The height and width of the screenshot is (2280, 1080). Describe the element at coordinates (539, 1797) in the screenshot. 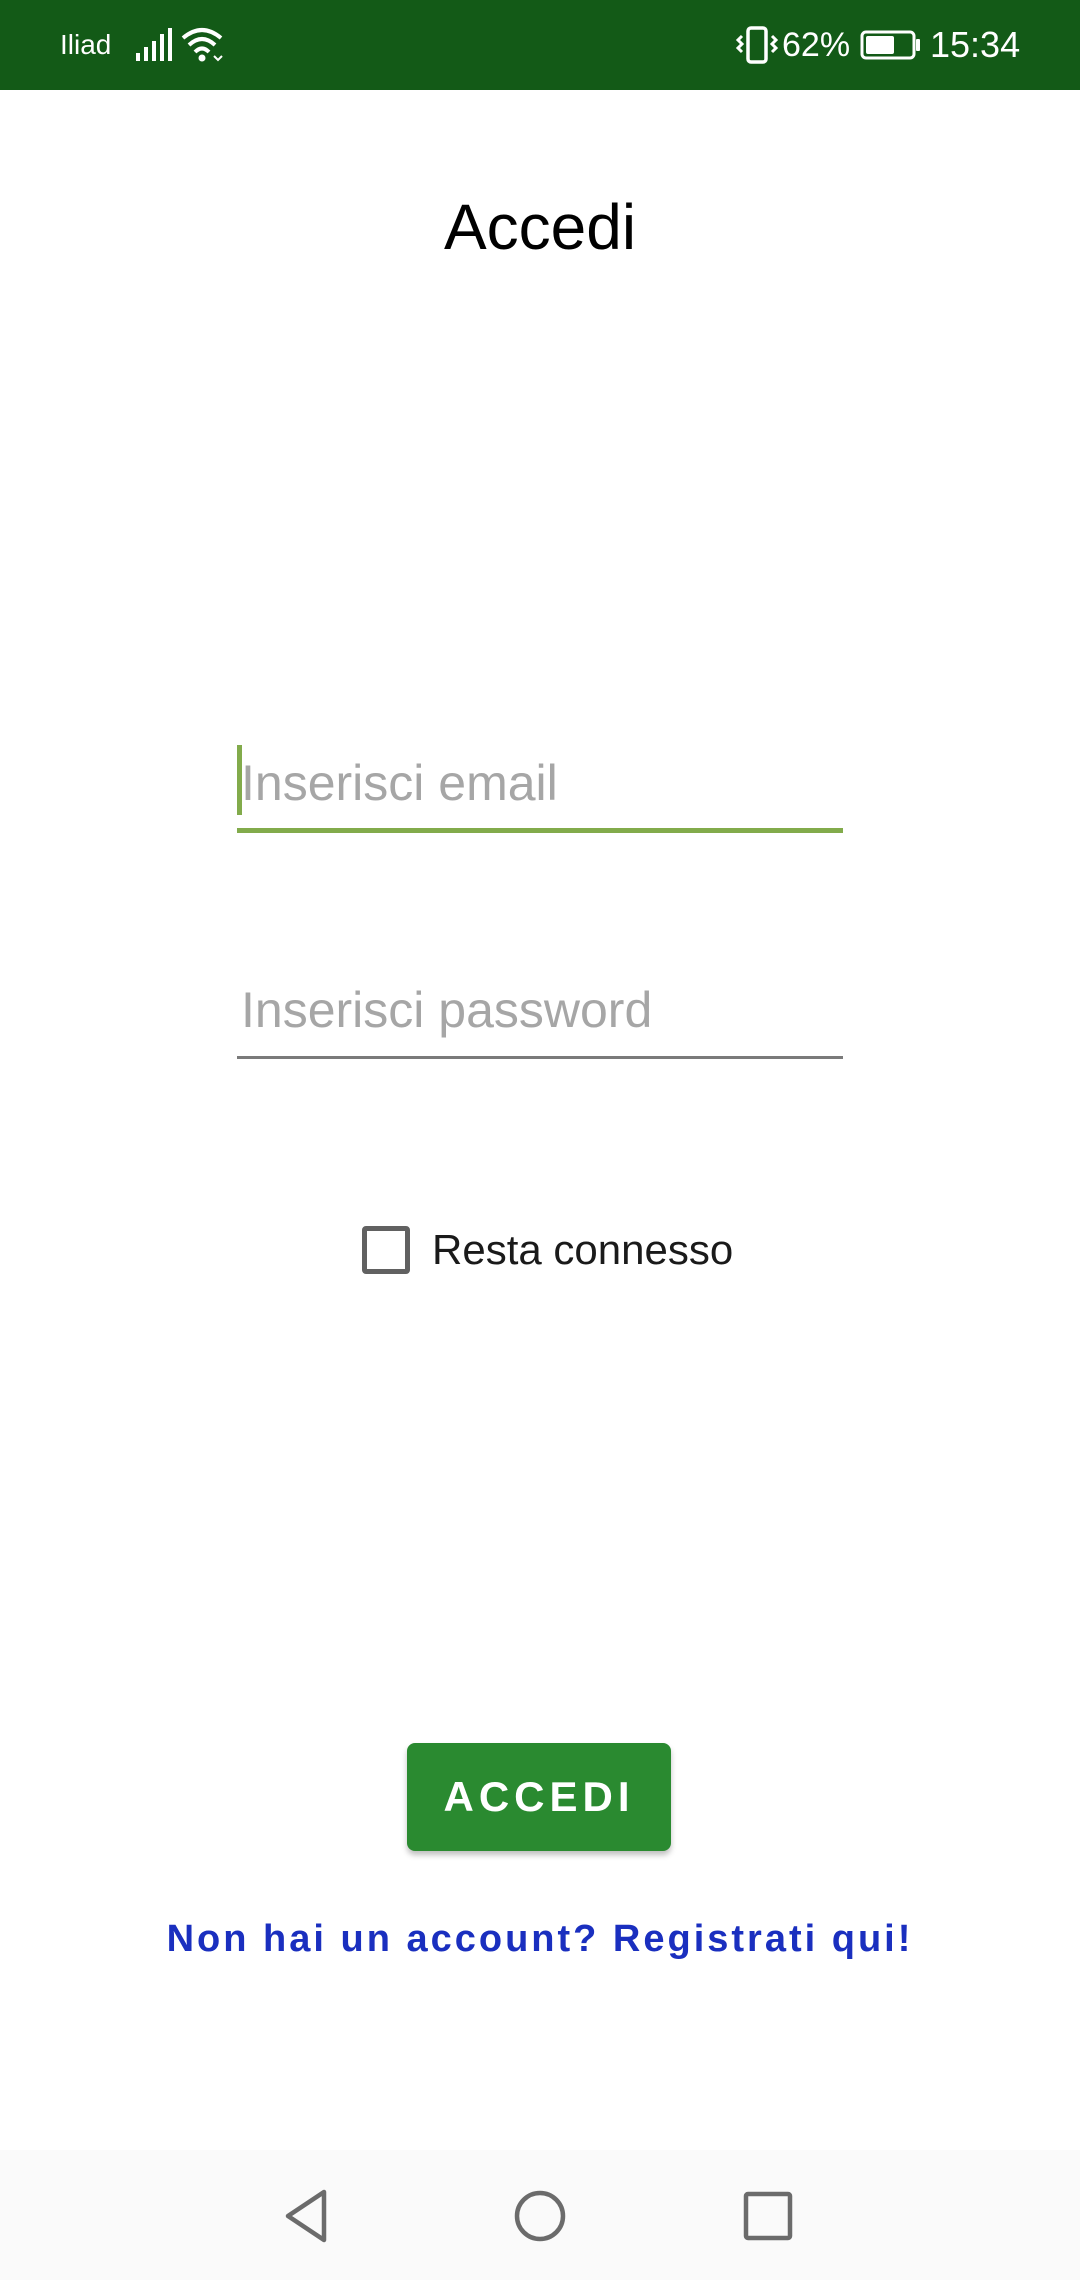

I see `login-button: ACCEDI` at that location.